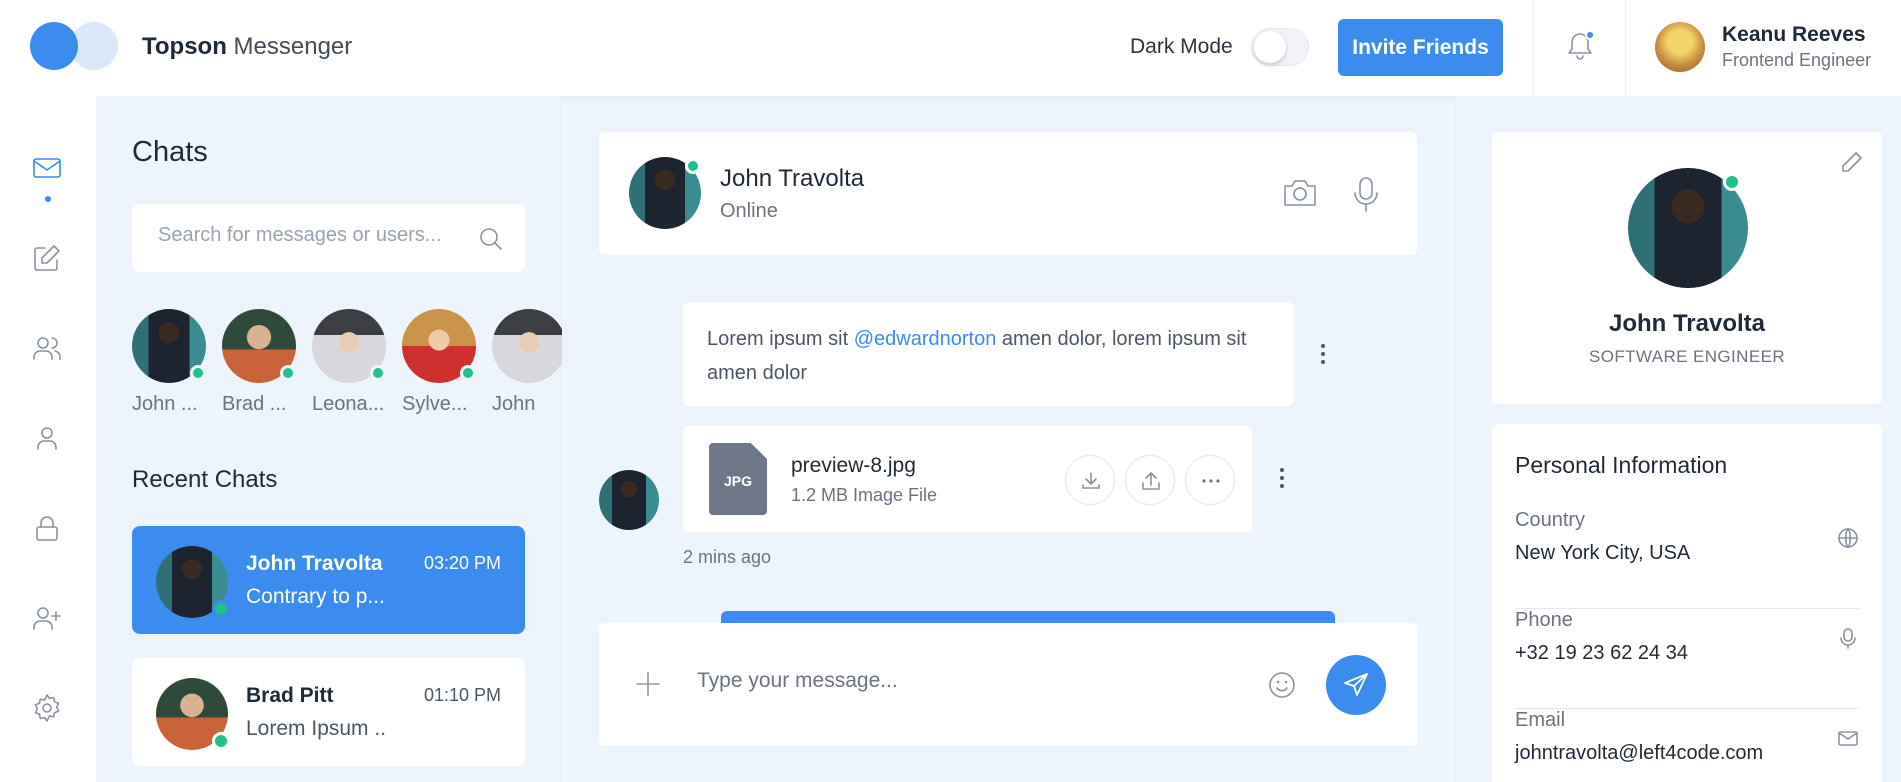  I want to click on unread-dot, so click(1590, 35).